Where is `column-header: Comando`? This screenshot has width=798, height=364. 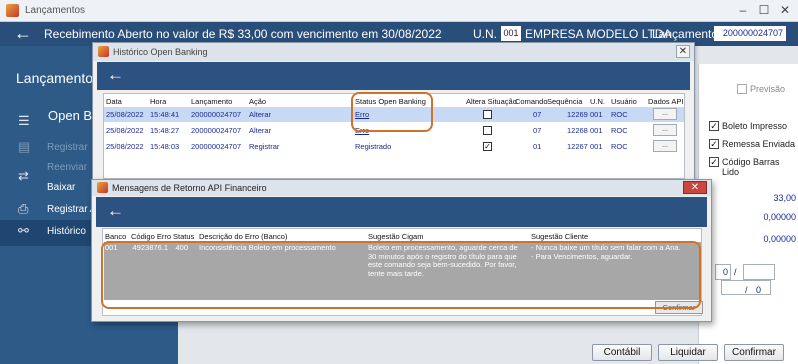
column-header: Comando is located at coordinates (531, 101).